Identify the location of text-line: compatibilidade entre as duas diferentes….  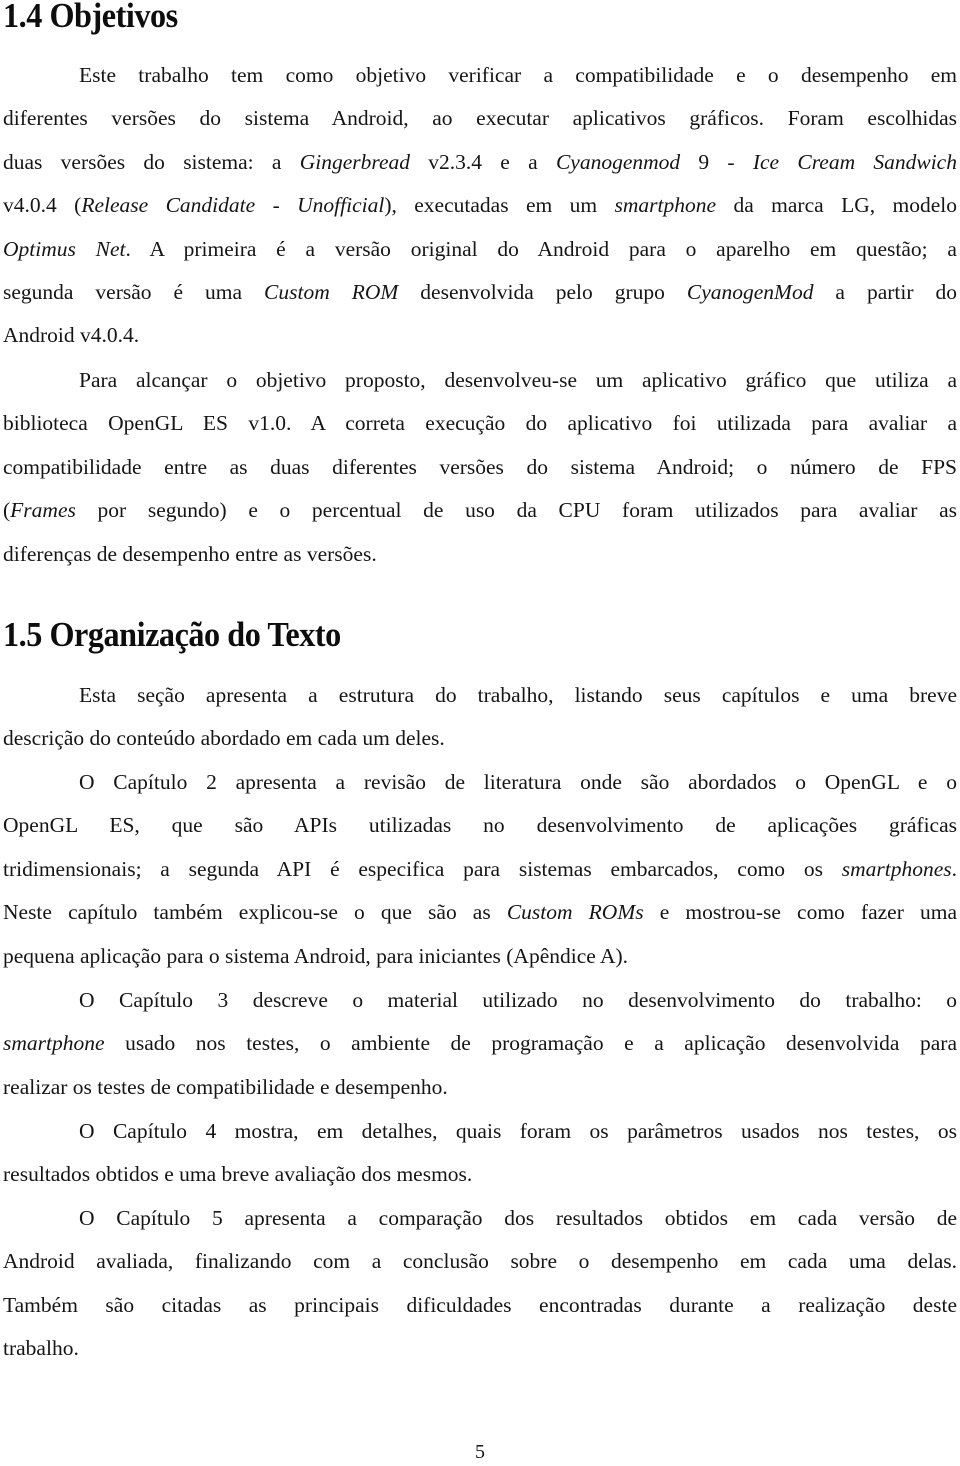
(480, 467).